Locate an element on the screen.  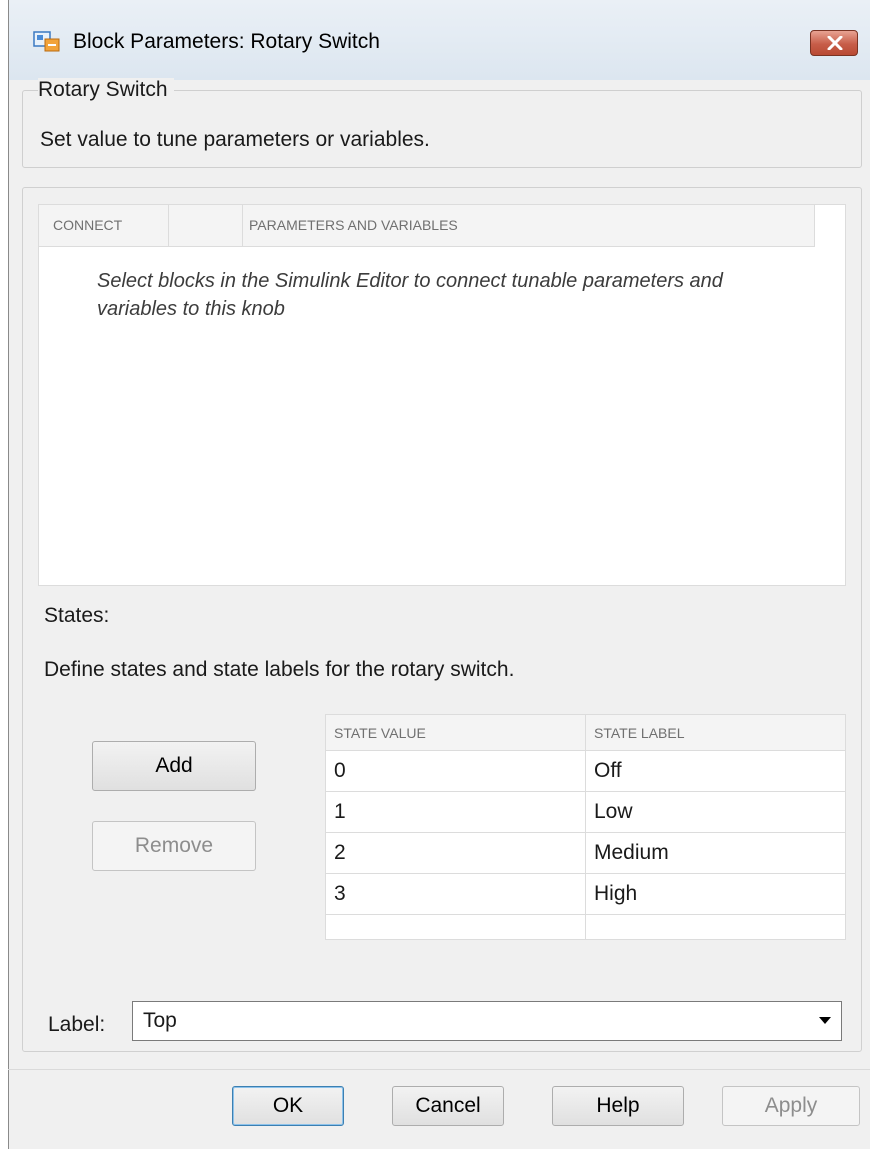
add-state-button: Add is located at coordinates (174, 766).